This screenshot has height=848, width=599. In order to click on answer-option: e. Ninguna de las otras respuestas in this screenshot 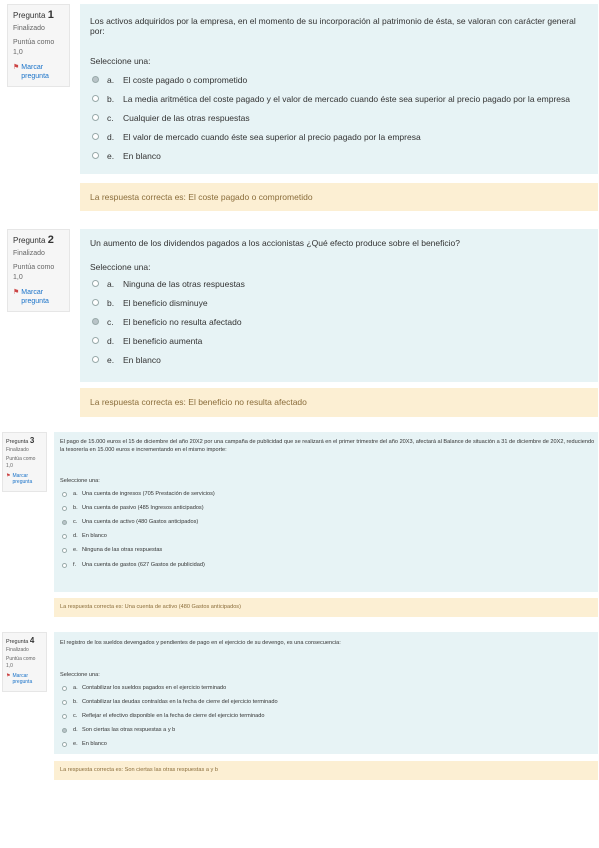, I will do `click(138, 550)`.